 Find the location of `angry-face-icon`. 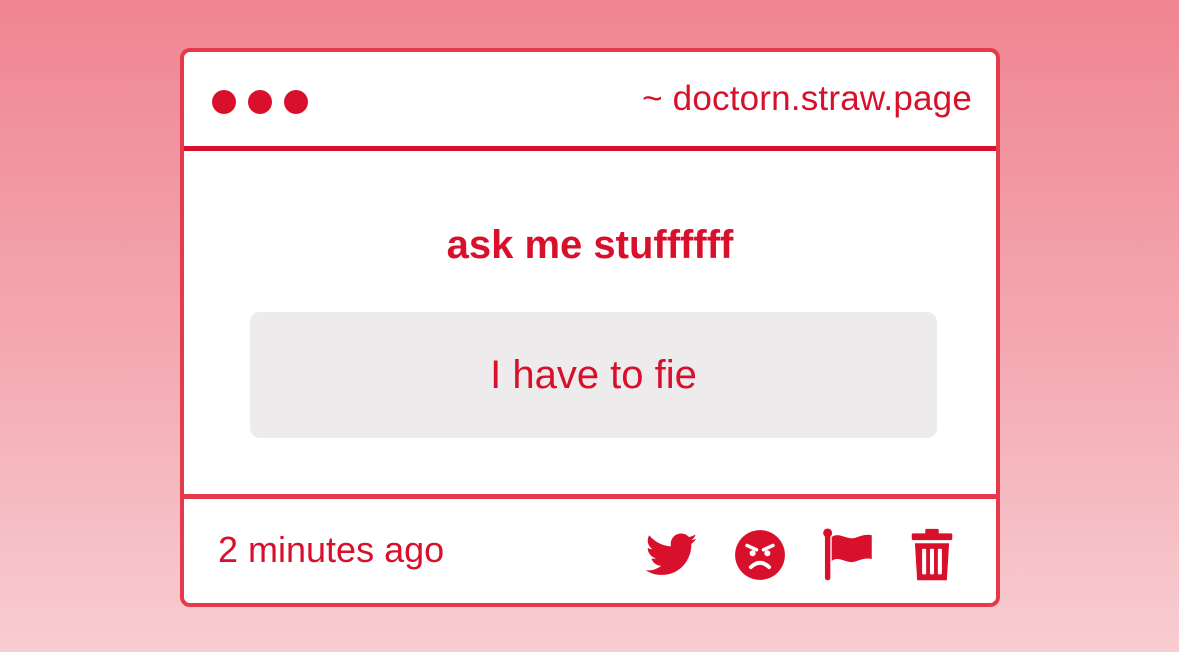

angry-face-icon is located at coordinates (760, 555).